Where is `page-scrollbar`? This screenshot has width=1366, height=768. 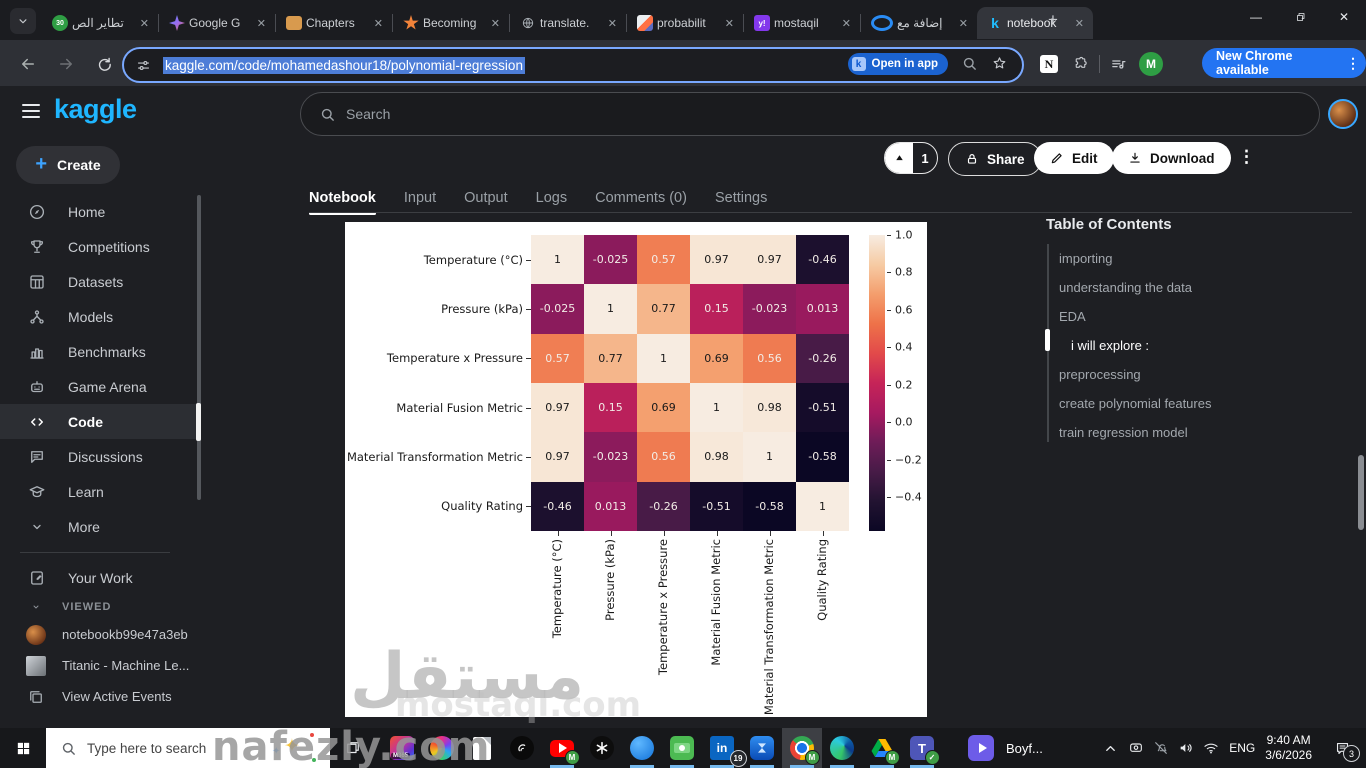
page-scrollbar is located at coordinates (1361, 492).